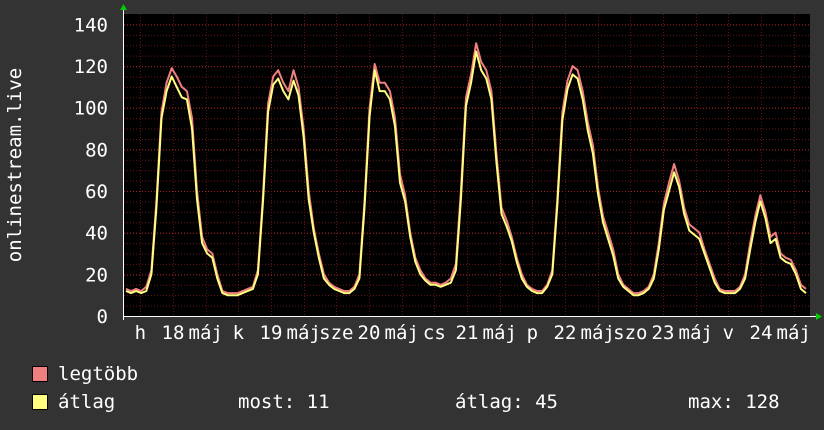  What do you see at coordinates (15, 165) in the screenshot?
I see `y-axis-label: onlinestream.live` at bounding box center [15, 165].